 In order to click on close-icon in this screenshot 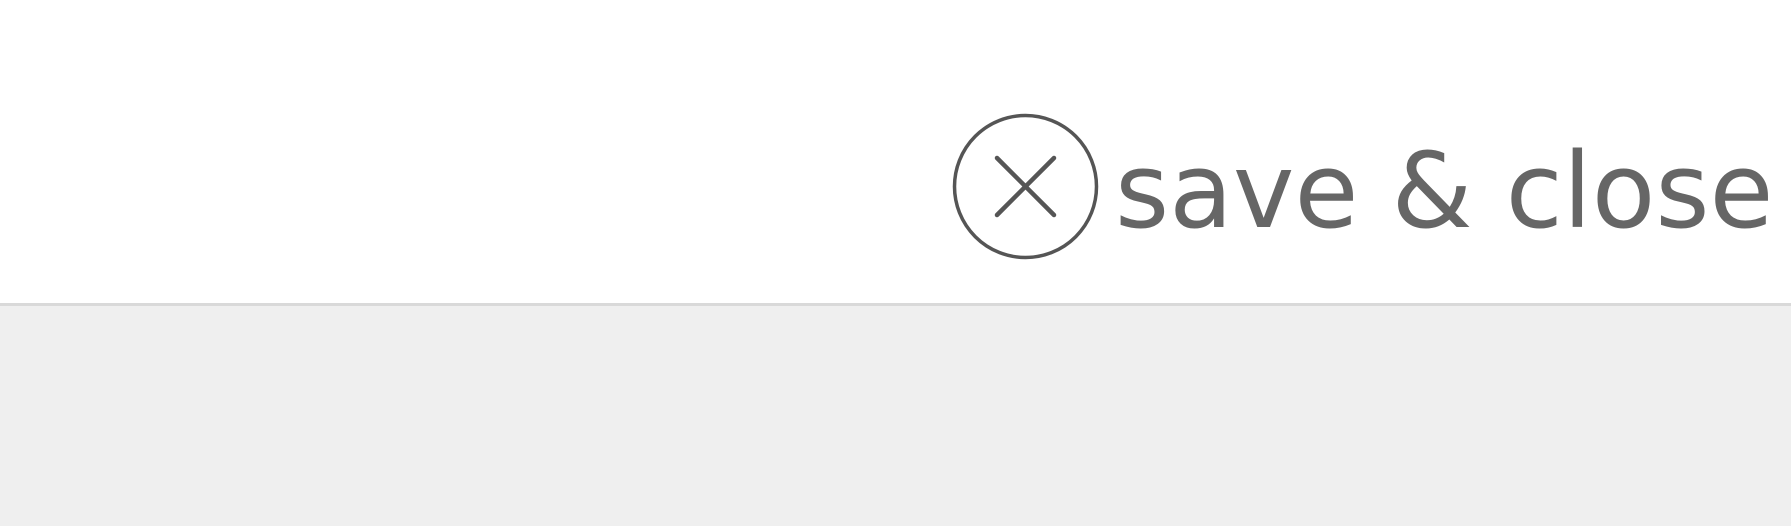, I will do `click(1025, 186)`.